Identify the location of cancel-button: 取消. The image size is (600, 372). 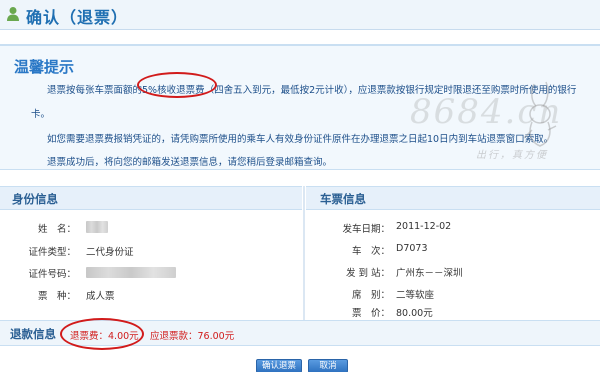
(328, 365).